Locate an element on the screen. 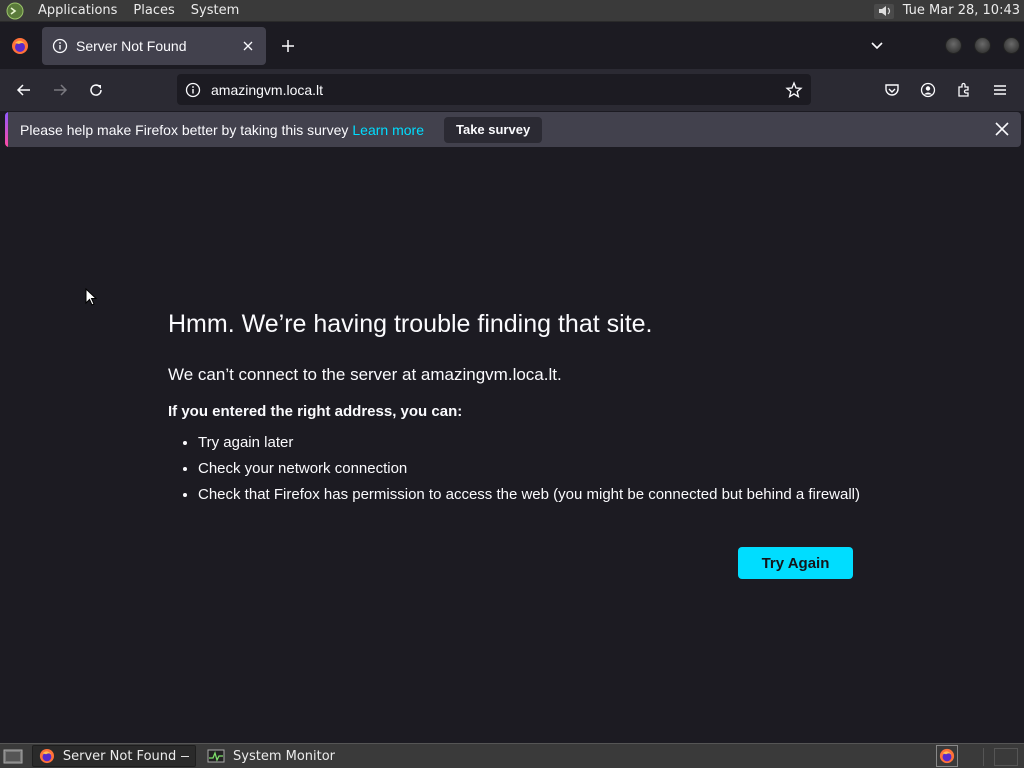 The width and height of the screenshot is (1024, 768). minimize-button is located at coordinates (953, 45).